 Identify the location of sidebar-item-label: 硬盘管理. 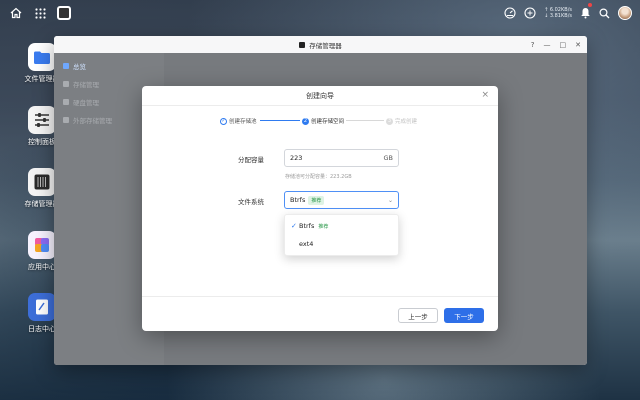
(86, 103).